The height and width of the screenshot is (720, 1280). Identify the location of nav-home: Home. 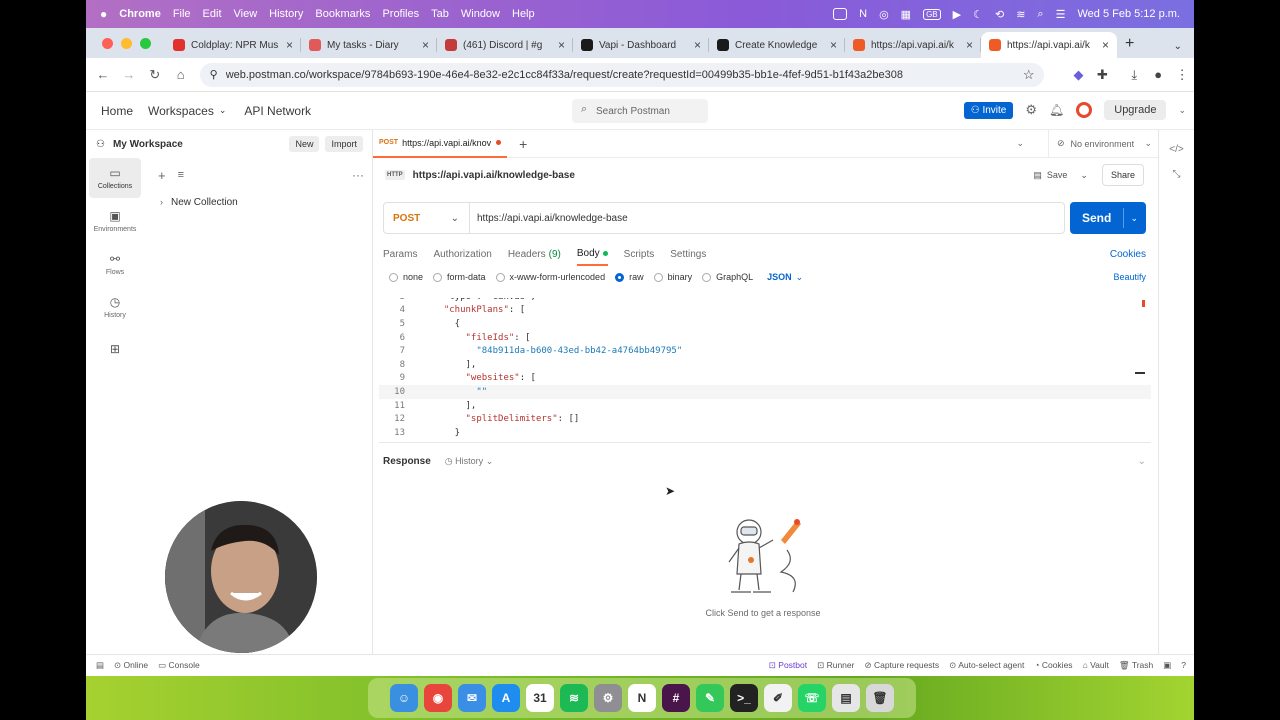
(117, 111).